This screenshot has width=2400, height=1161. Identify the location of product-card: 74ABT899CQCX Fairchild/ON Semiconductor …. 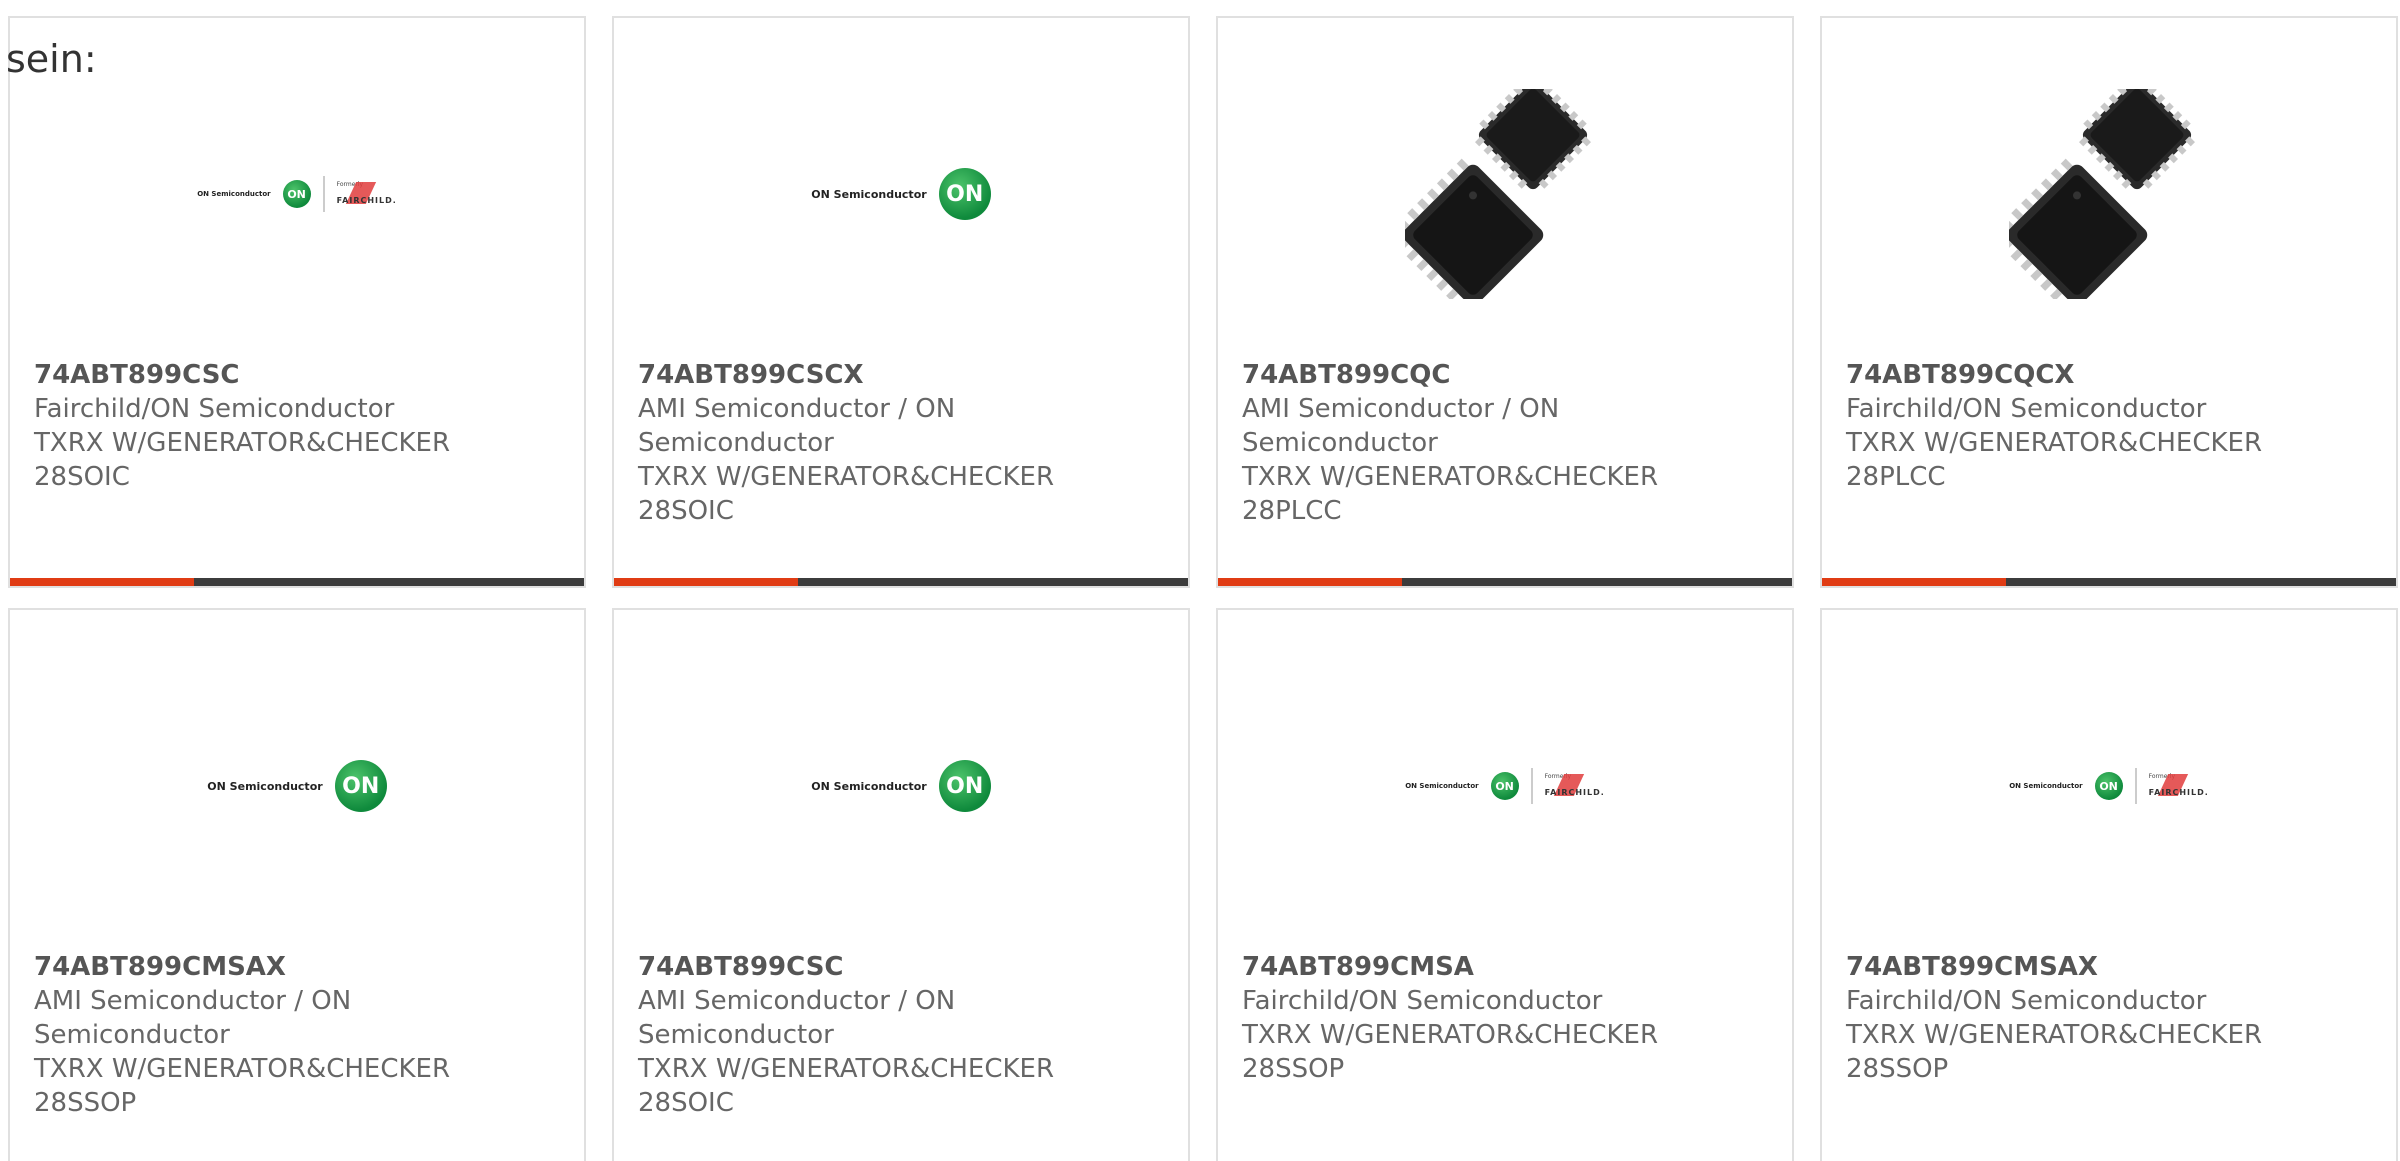
(2109, 302).